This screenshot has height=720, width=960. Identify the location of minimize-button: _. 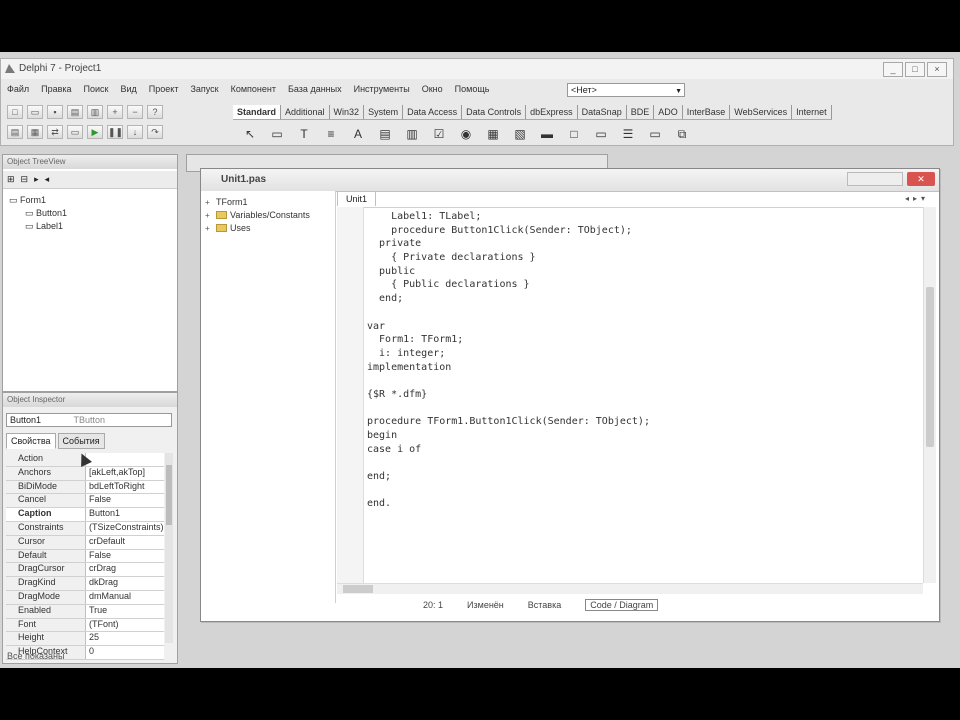
(893, 69).